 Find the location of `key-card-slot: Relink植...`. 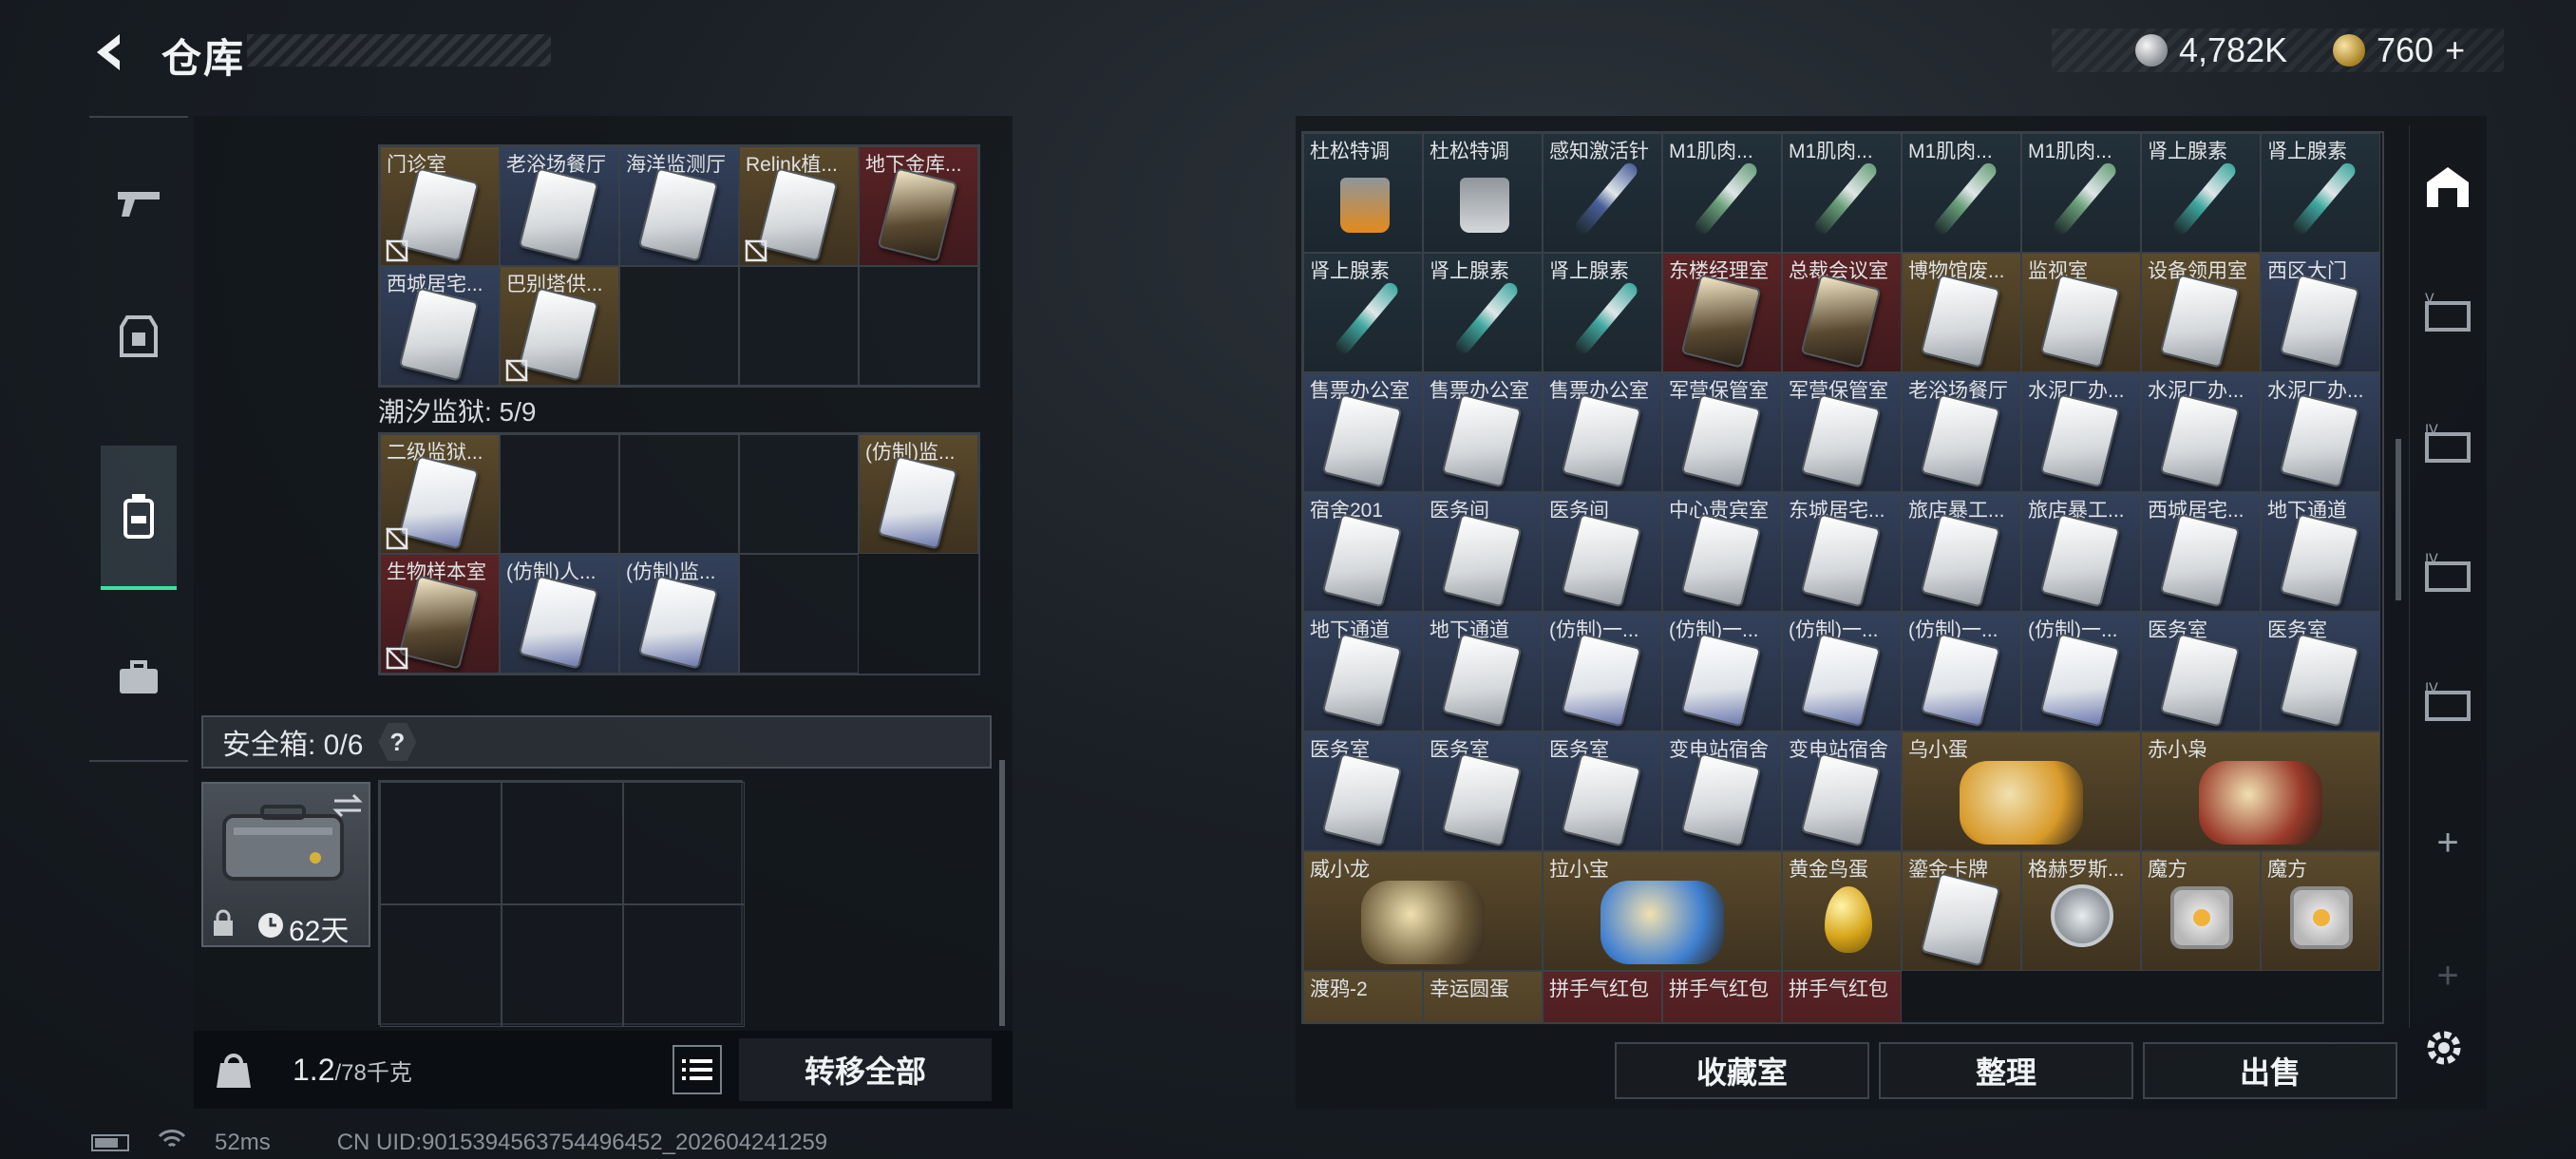

key-card-slot: Relink植... is located at coordinates (799, 206).